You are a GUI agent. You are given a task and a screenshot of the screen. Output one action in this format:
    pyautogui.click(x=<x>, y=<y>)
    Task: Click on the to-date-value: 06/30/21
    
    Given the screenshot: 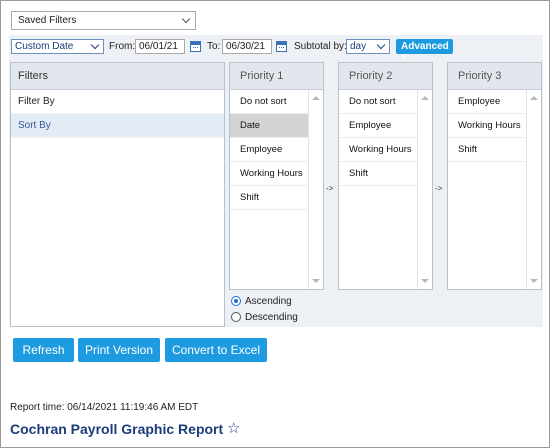 What is the action you would take?
    pyautogui.click(x=245, y=46)
    